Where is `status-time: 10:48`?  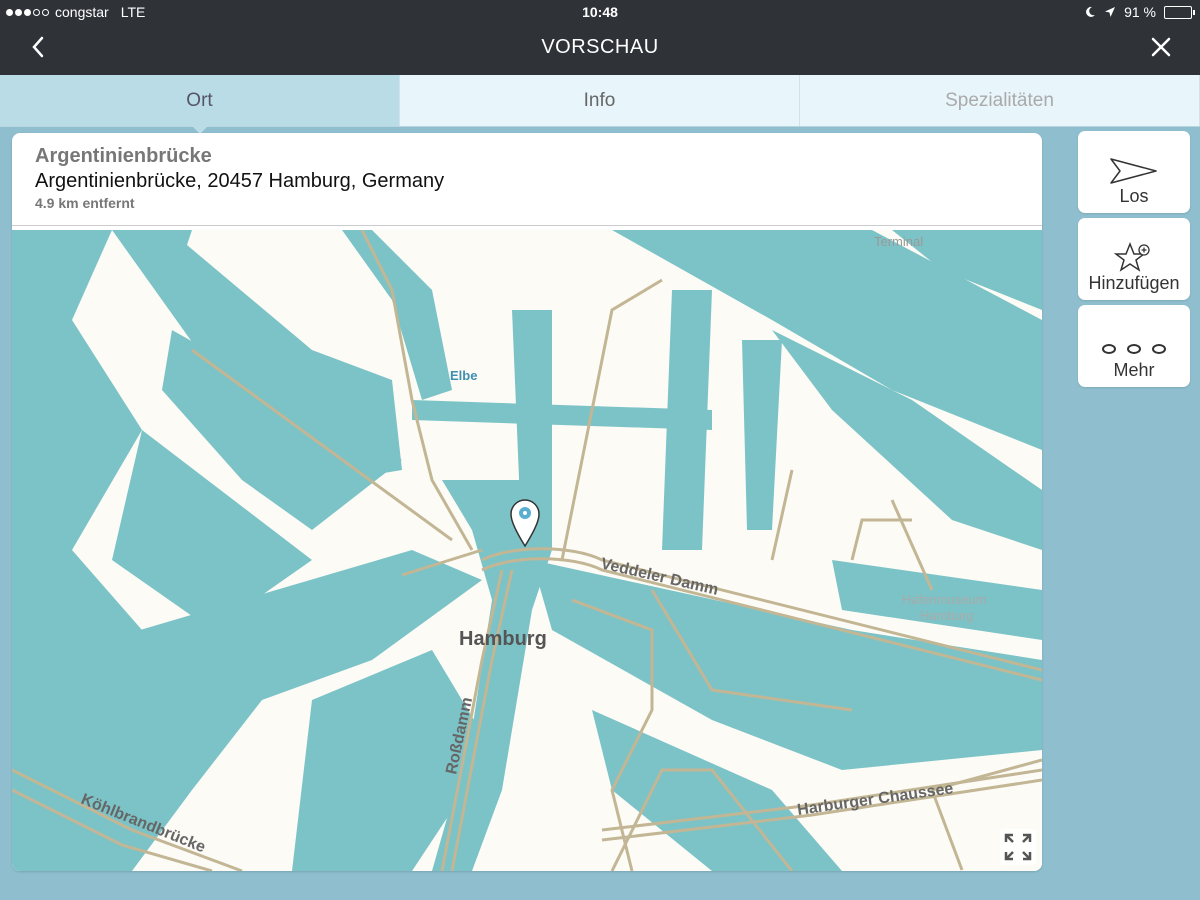
status-time: 10:48 is located at coordinates (600, 12).